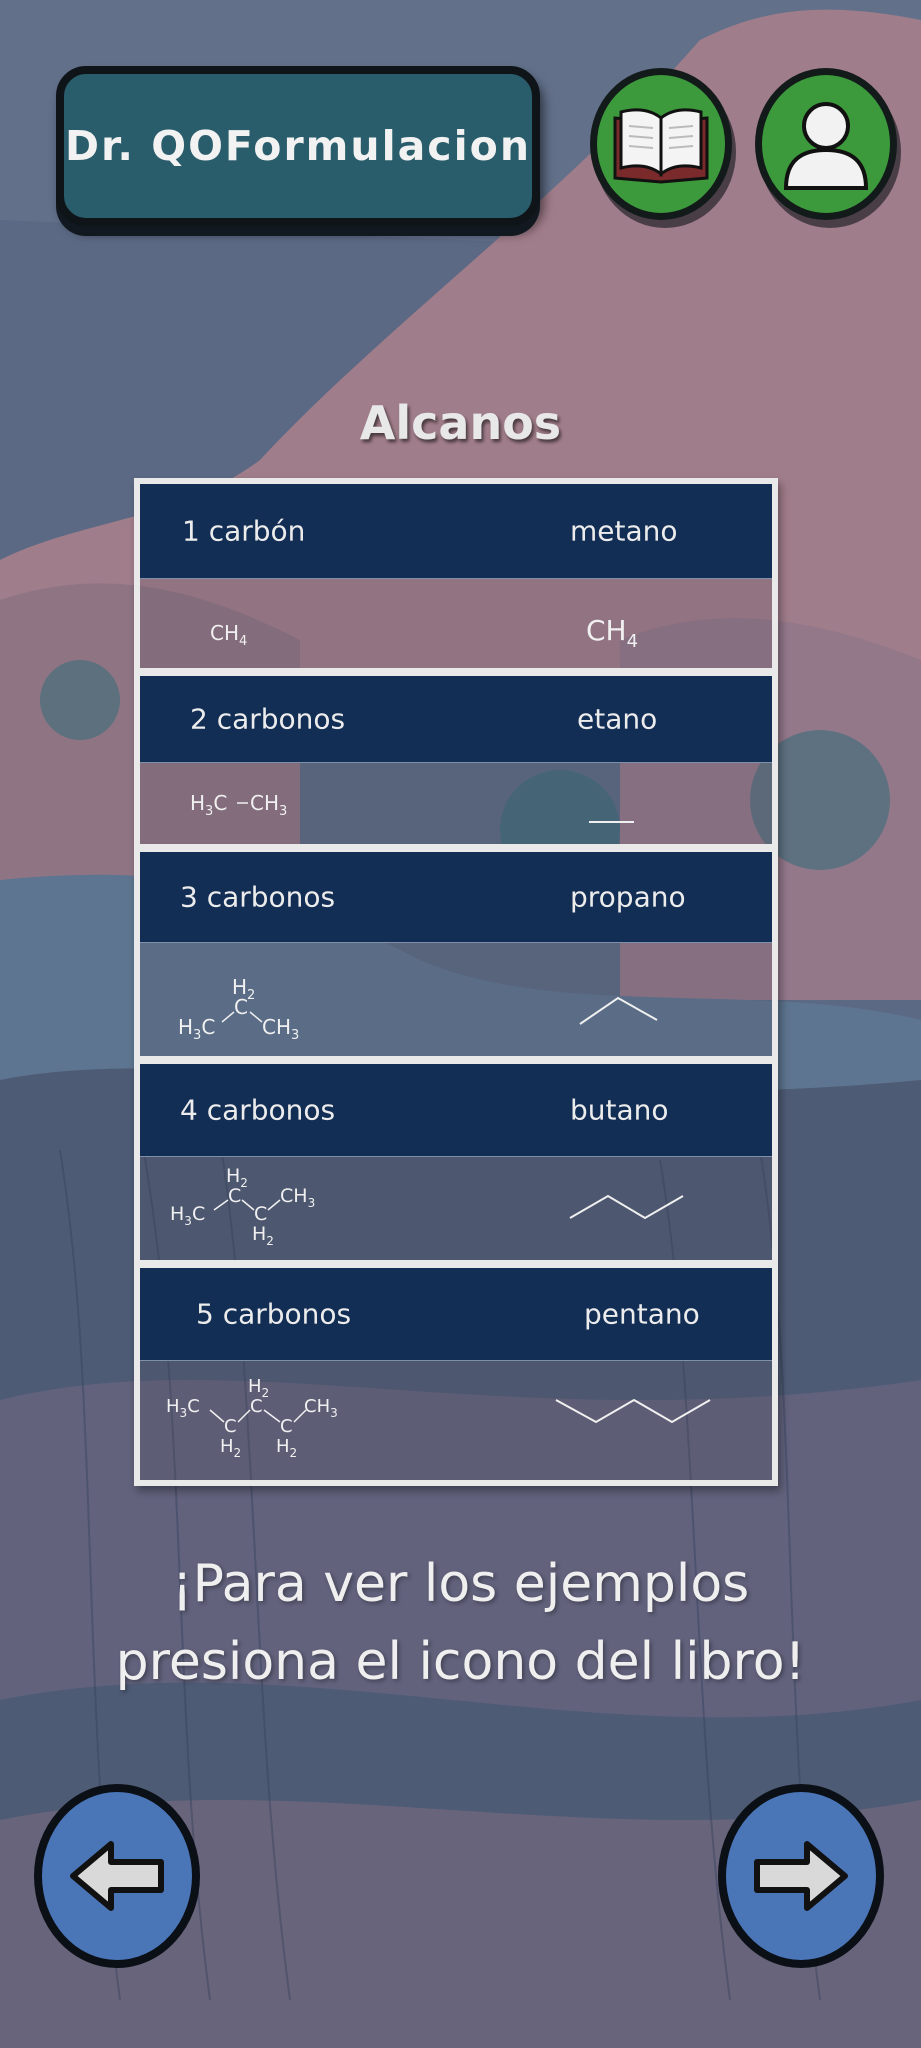  What do you see at coordinates (456, 531) in the screenshot?
I see `row-header: 1 carbón metano` at bounding box center [456, 531].